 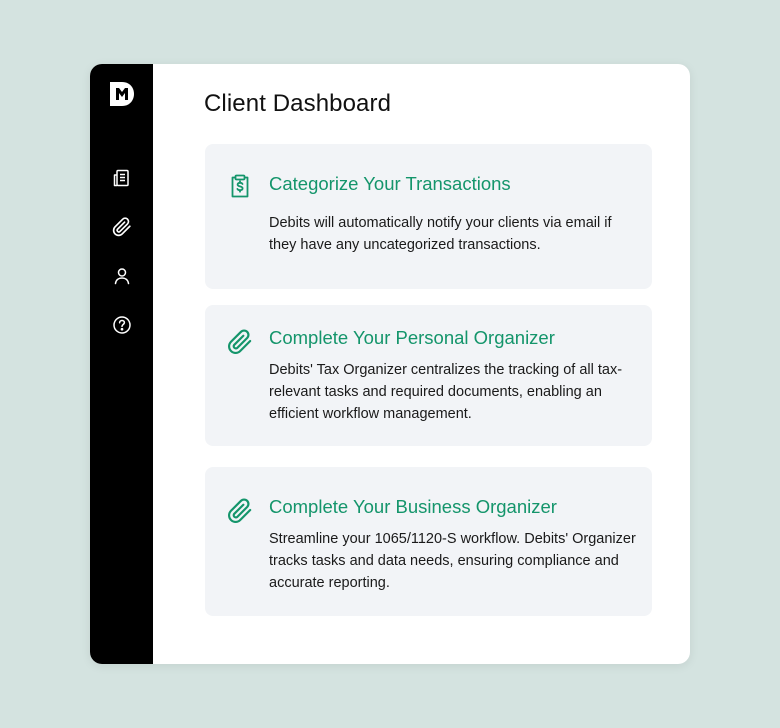 I want to click on user-icon, so click(x=122, y=276).